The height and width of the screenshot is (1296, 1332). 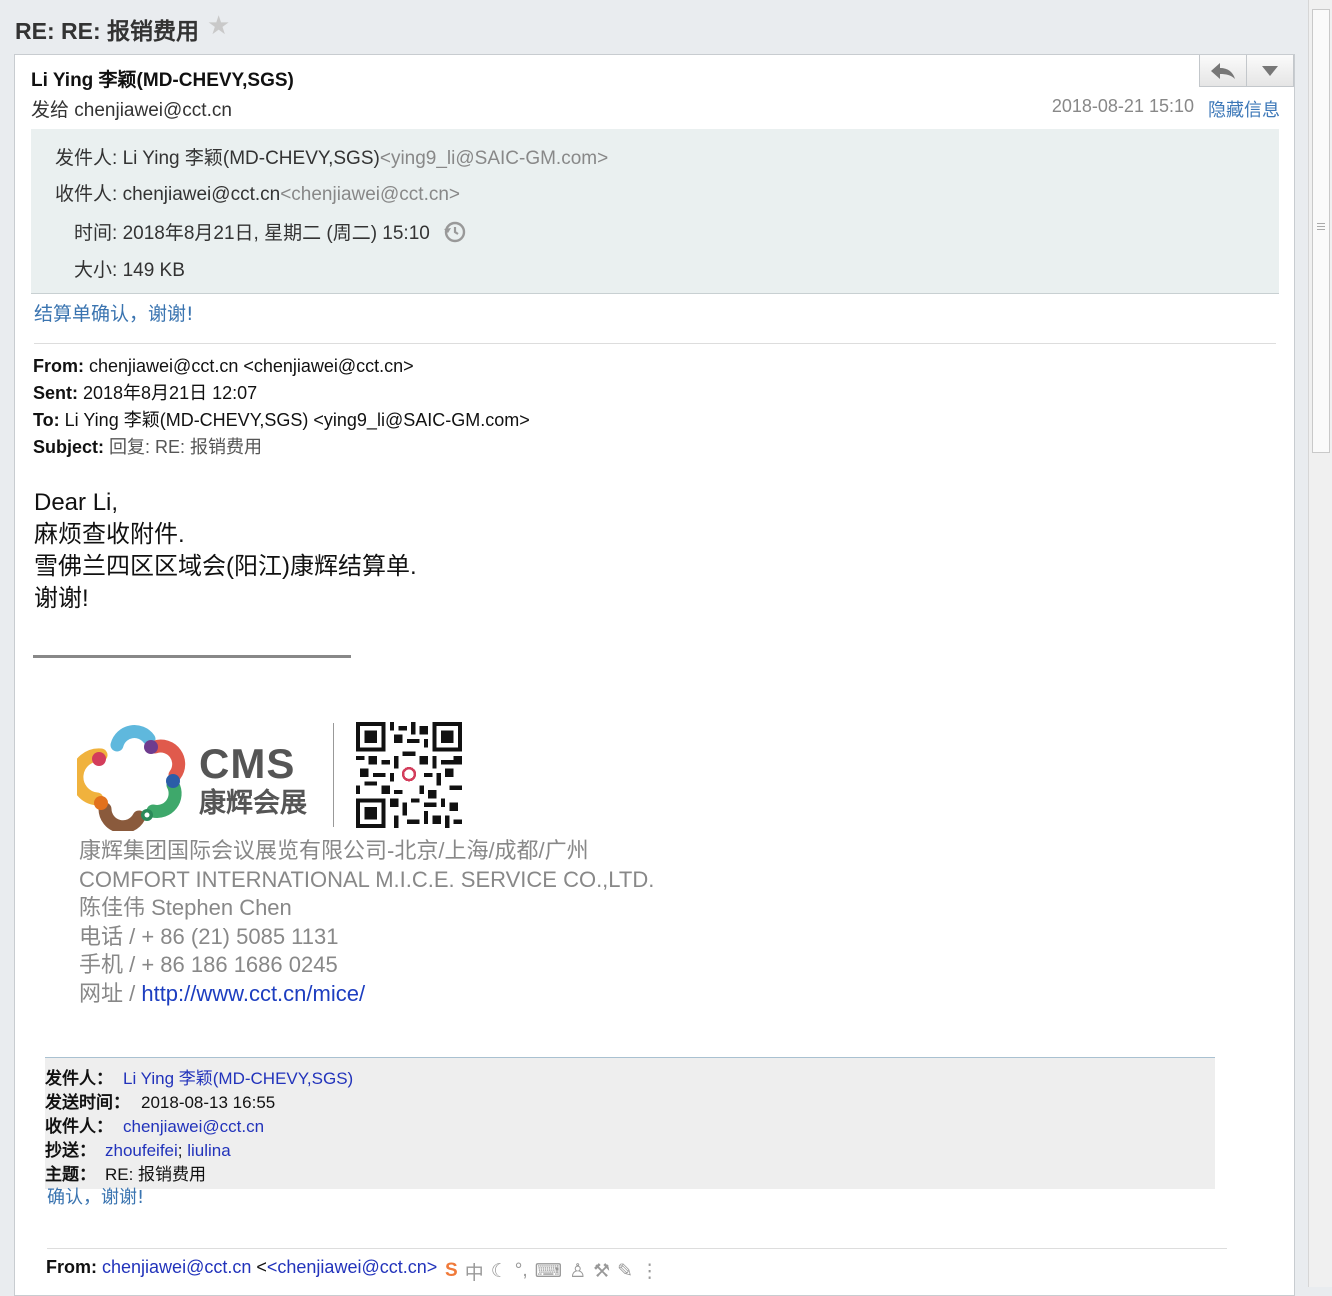 What do you see at coordinates (183, 447) in the screenshot?
I see `orig-subject-value: 回复: RE: 报销费用` at bounding box center [183, 447].